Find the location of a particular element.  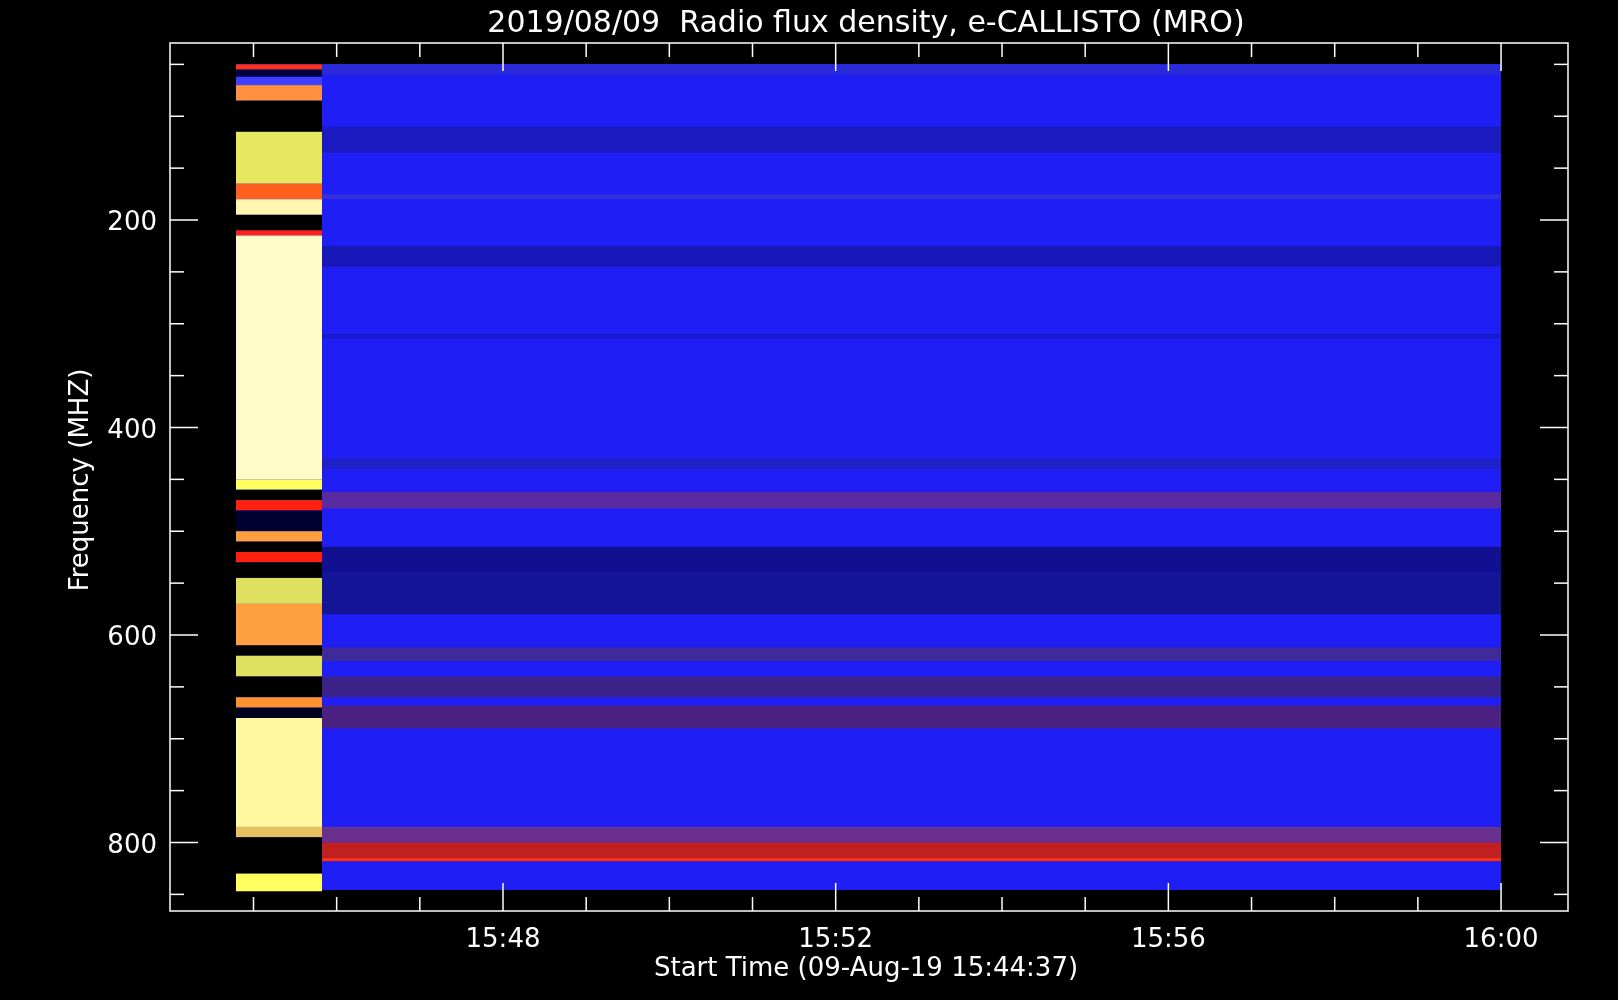

axis-tick-label: 600 is located at coordinates (132, 636).